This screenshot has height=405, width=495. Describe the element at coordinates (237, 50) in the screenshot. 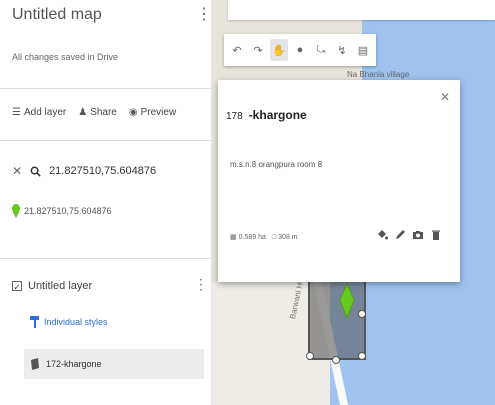

I see `undo-icon: ↶` at that location.